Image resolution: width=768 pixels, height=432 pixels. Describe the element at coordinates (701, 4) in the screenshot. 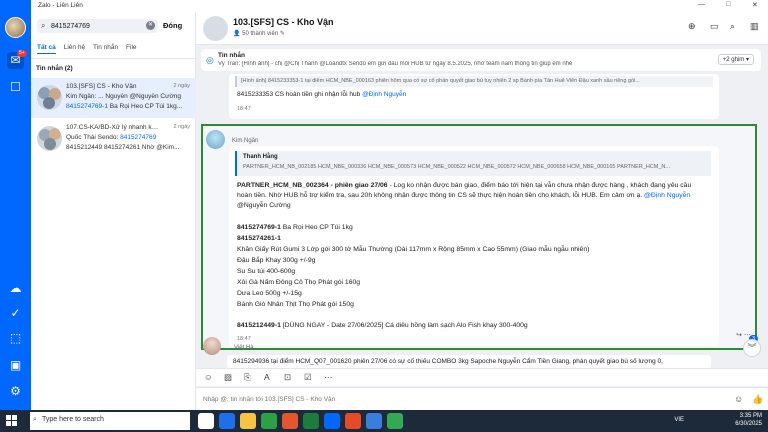

I see `minimize-icon: —` at that location.